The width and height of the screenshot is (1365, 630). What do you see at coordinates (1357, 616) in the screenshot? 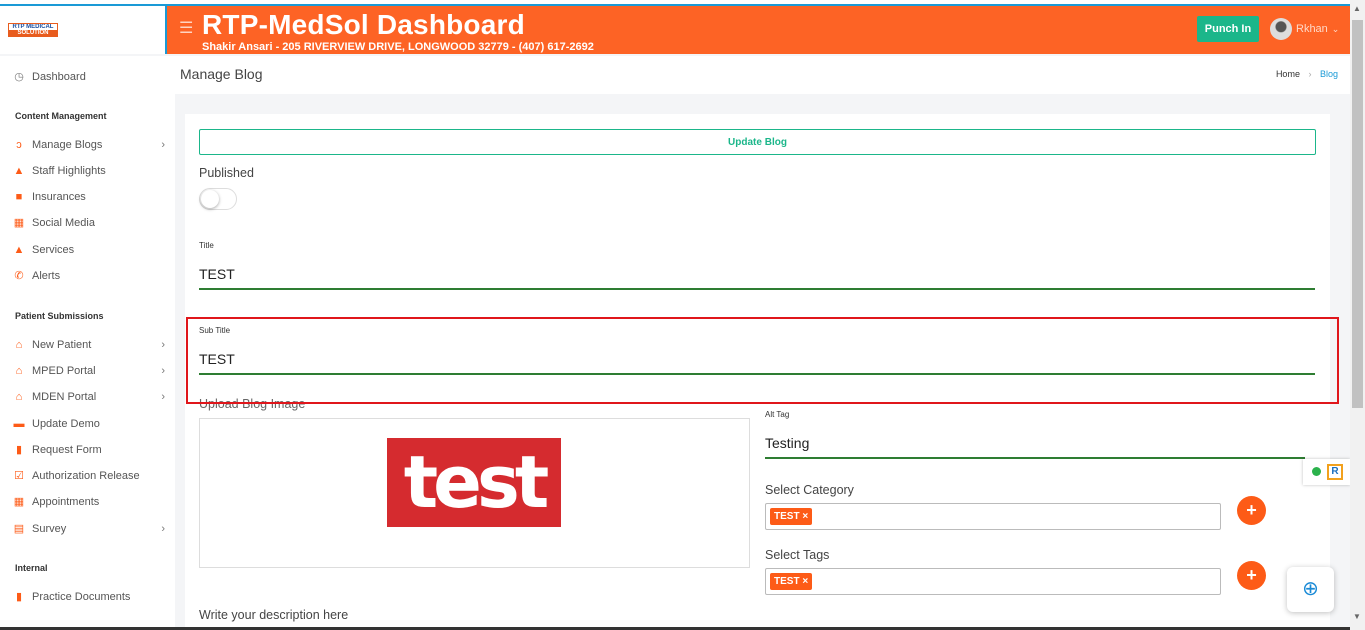
I see `scroll-down-icon: ▼` at bounding box center [1357, 616].